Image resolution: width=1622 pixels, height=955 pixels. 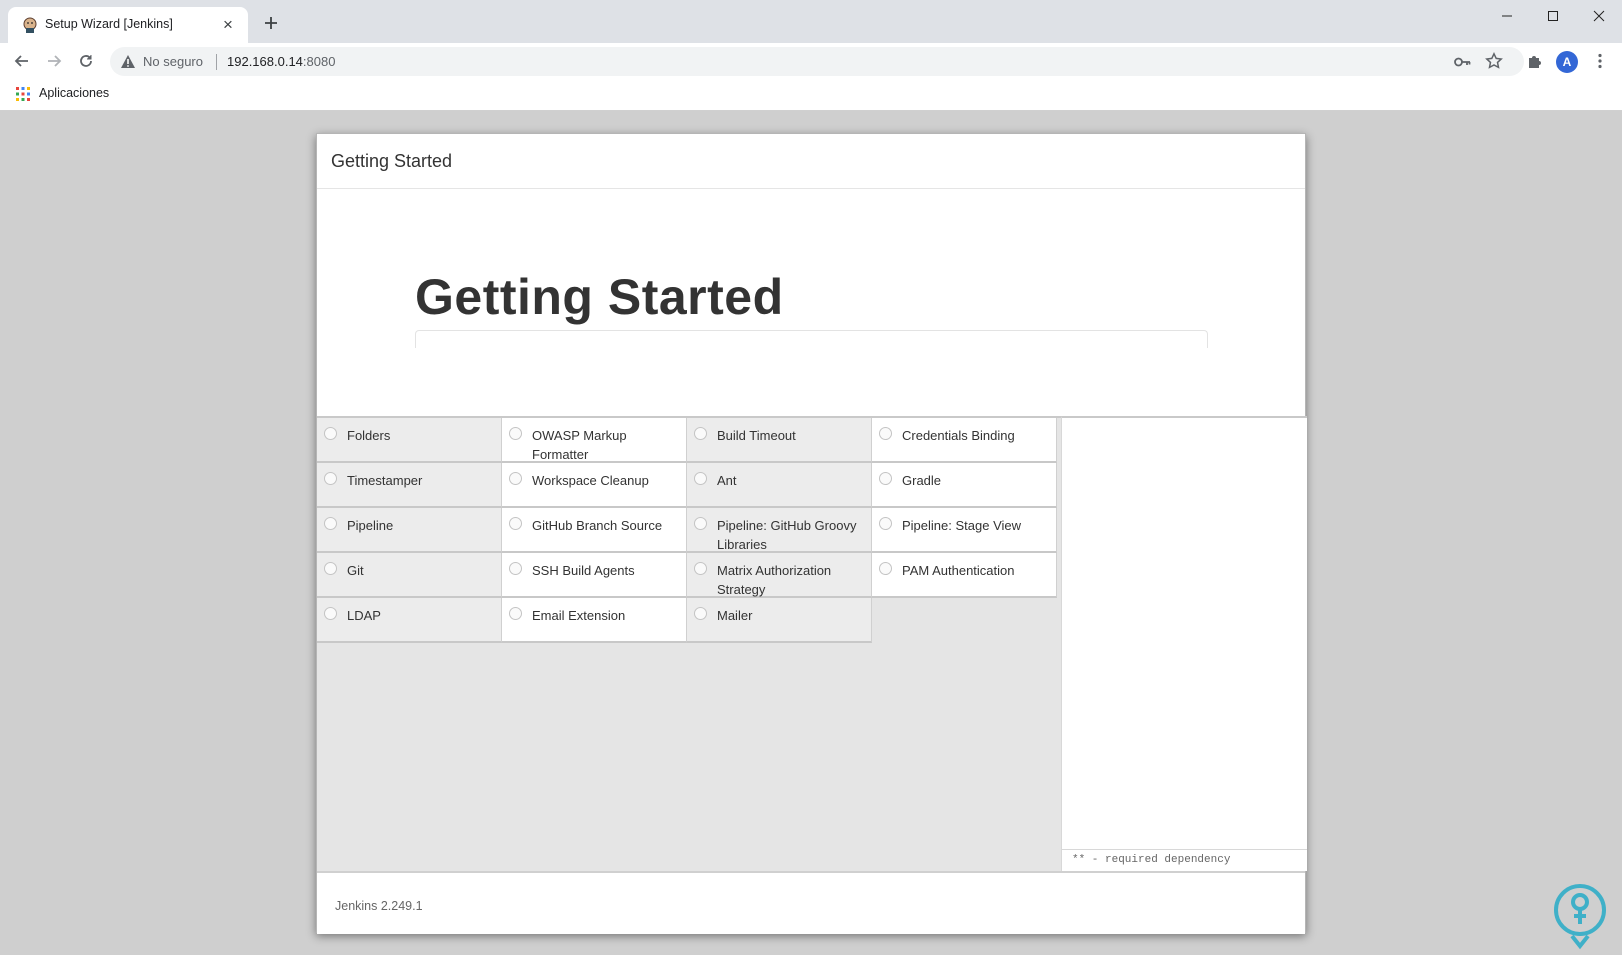 What do you see at coordinates (364, 615) in the screenshot?
I see `plugin-label: LDAP` at bounding box center [364, 615].